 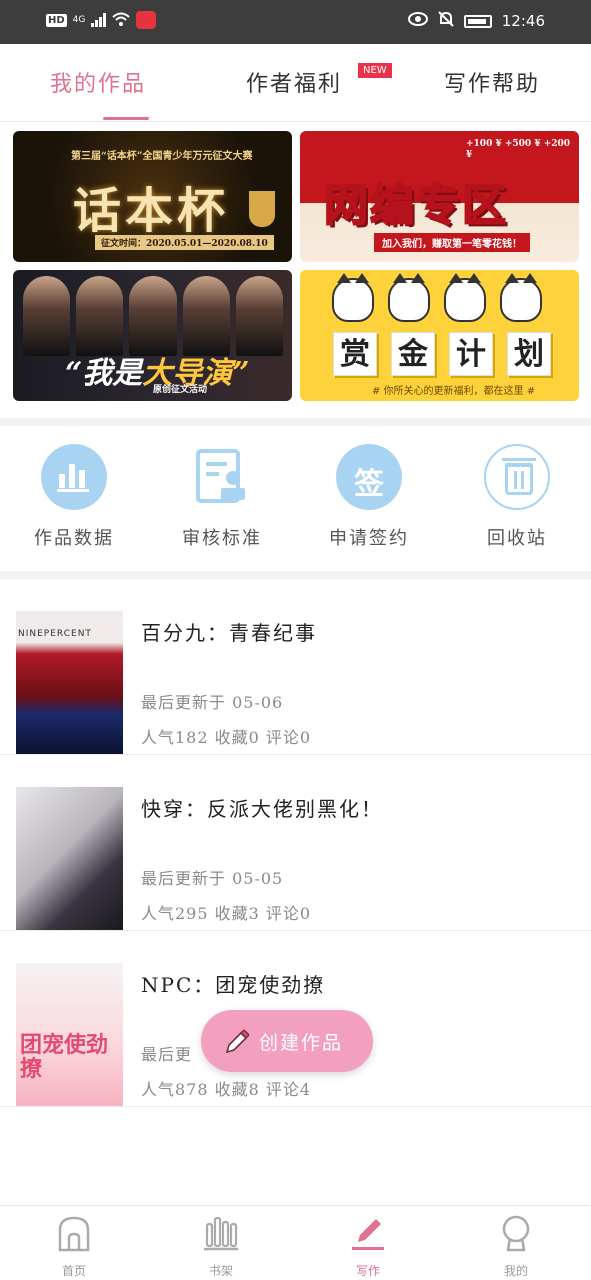 What do you see at coordinates (212, 702) in the screenshot?
I see `work-updated: 最后更新于 05-06` at bounding box center [212, 702].